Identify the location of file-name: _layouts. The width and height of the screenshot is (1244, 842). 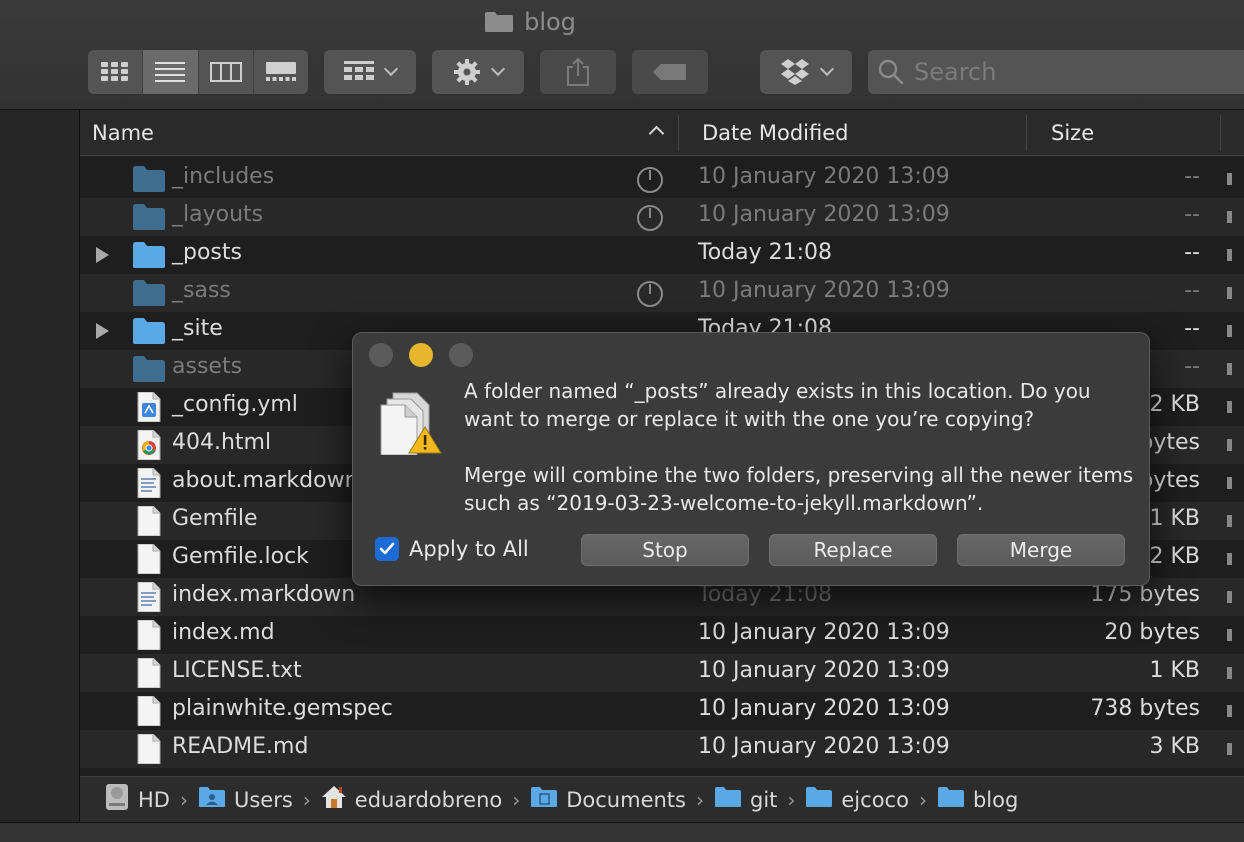
(218, 214).